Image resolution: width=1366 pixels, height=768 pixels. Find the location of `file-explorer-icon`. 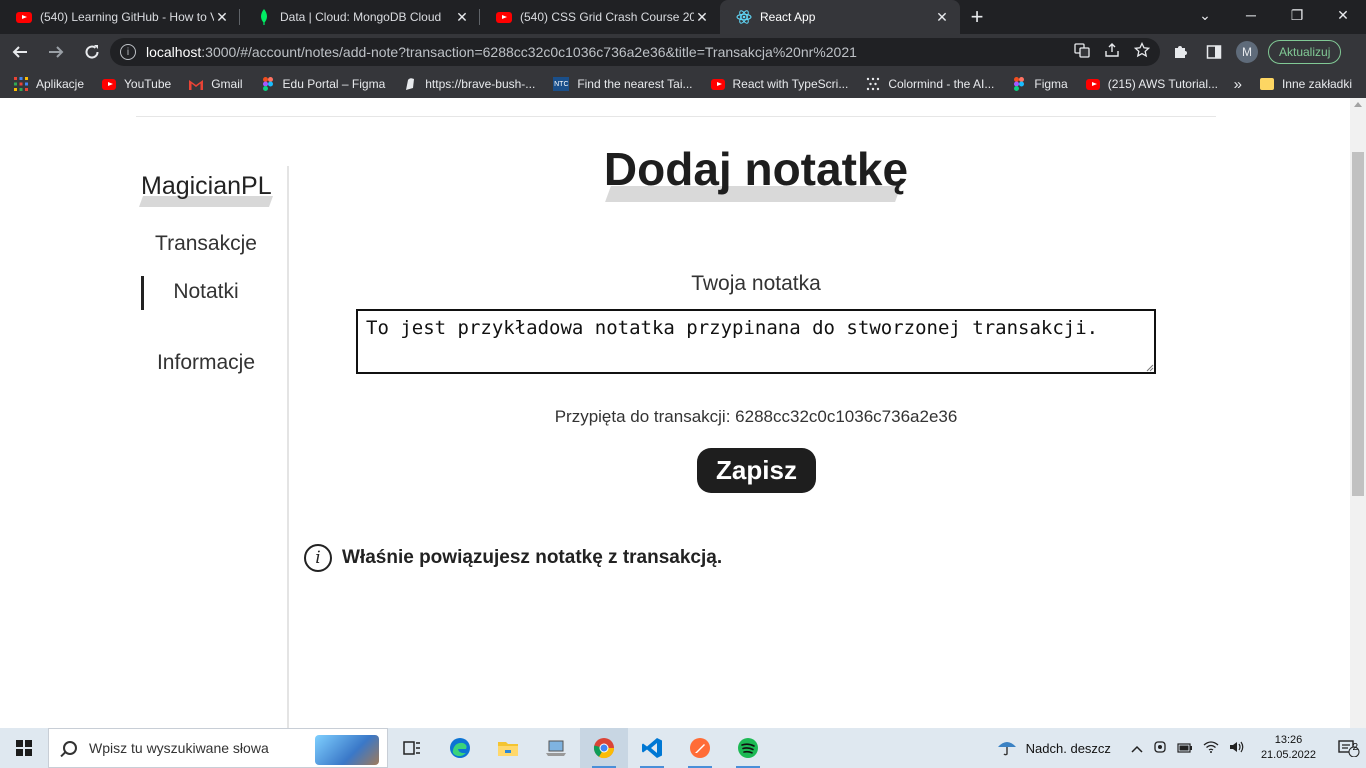

file-explorer-icon is located at coordinates (508, 748).